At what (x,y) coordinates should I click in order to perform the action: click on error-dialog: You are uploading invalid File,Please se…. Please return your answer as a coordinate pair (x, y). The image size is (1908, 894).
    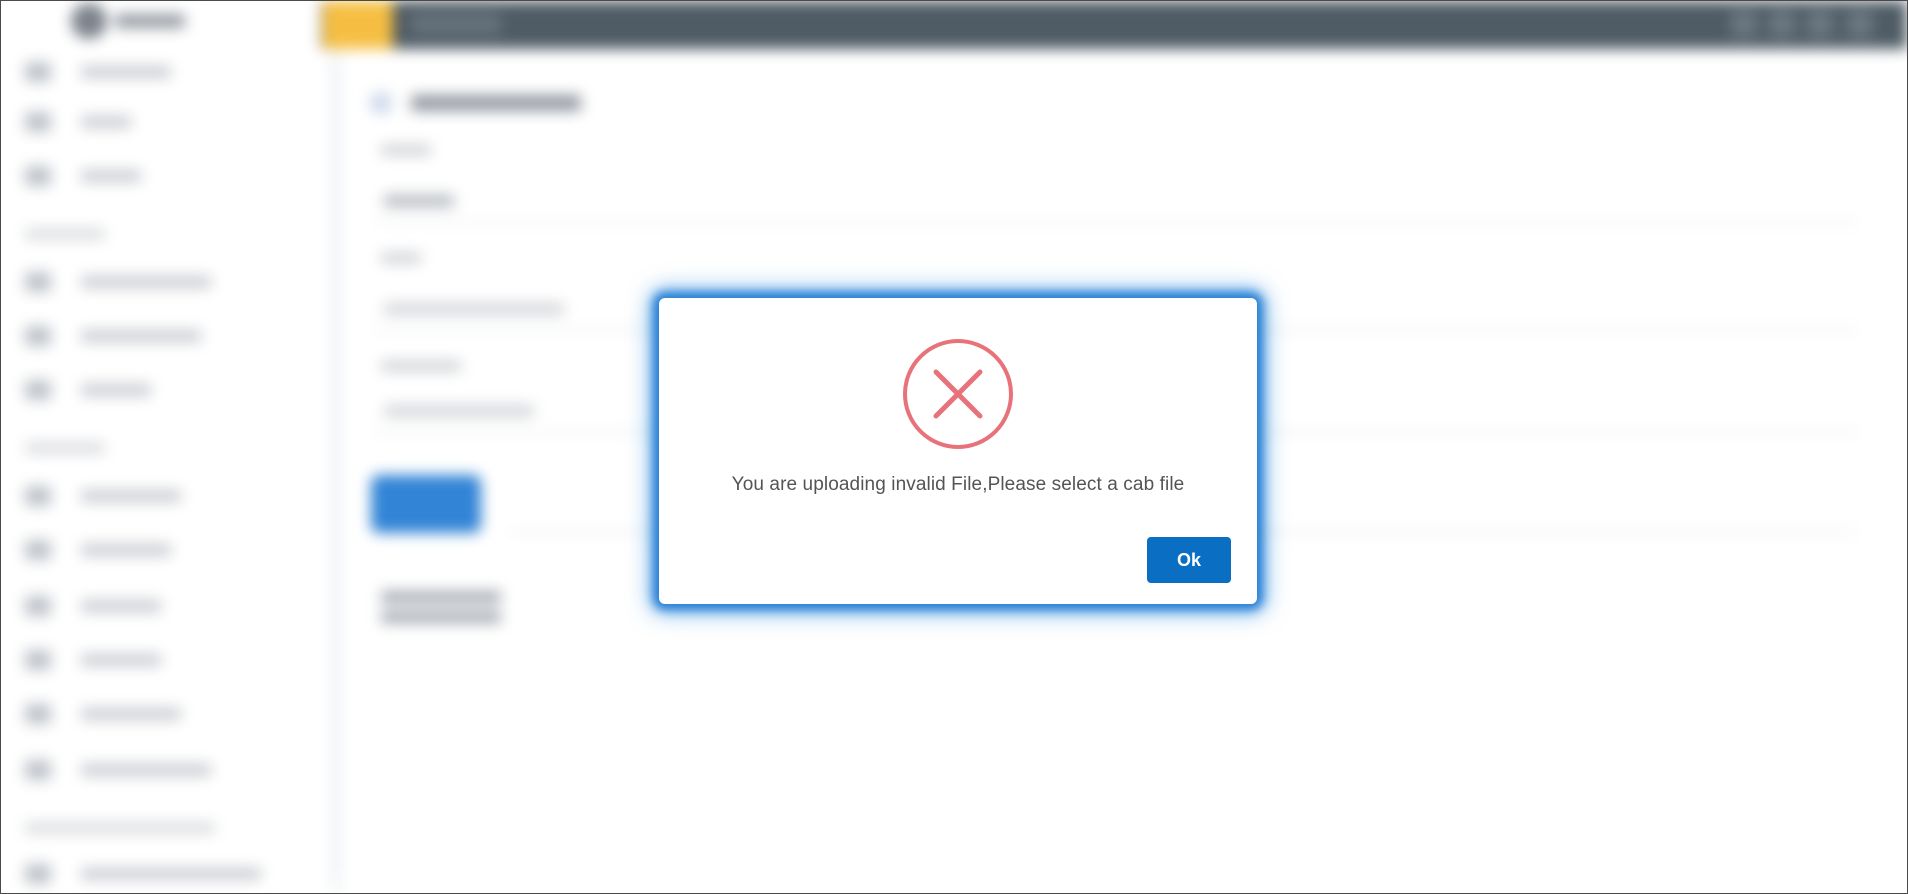
    Looking at the image, I should click on (958, 451).